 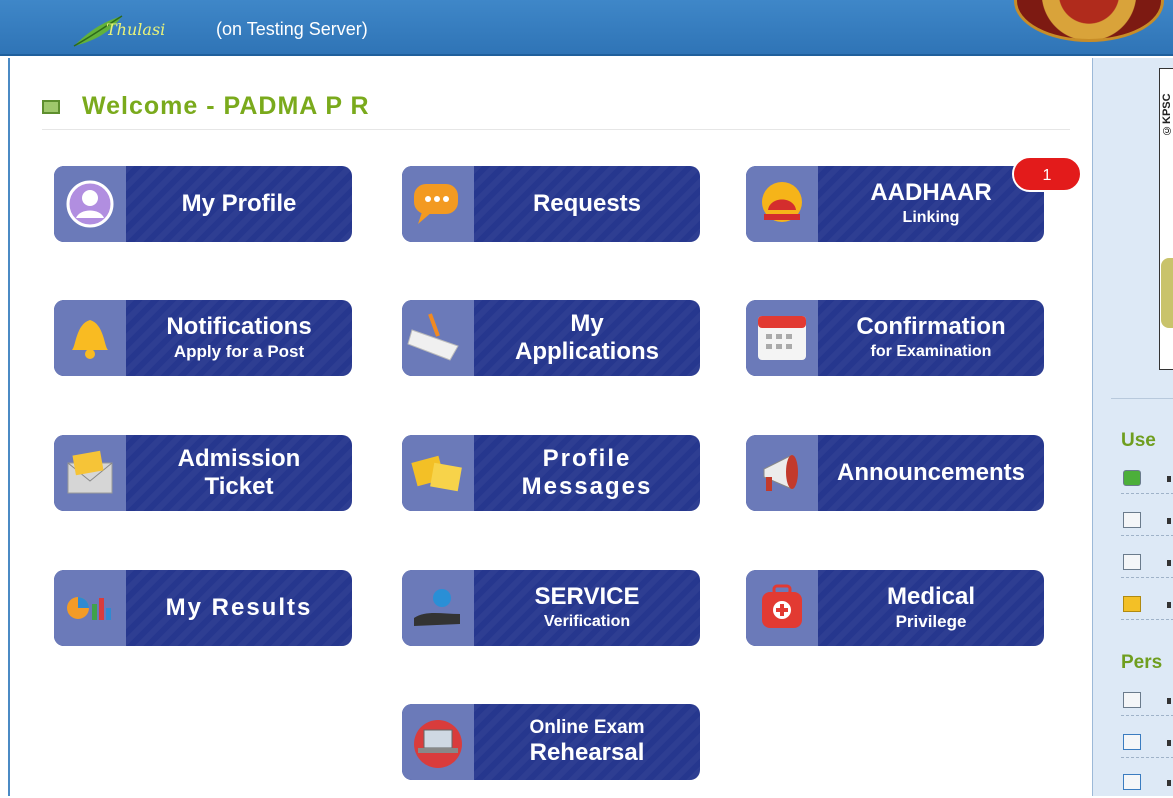 What do you see at coordinates (931, 351) in the screenshot?
I see `tile-sublabel: for Examination` at bounding box center [931, 351].